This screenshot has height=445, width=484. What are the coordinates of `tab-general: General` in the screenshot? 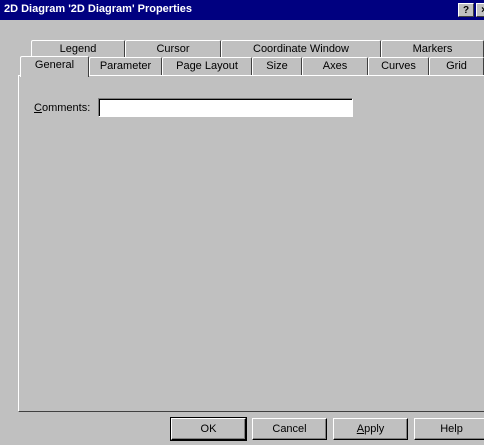 It's located at (54, 66).